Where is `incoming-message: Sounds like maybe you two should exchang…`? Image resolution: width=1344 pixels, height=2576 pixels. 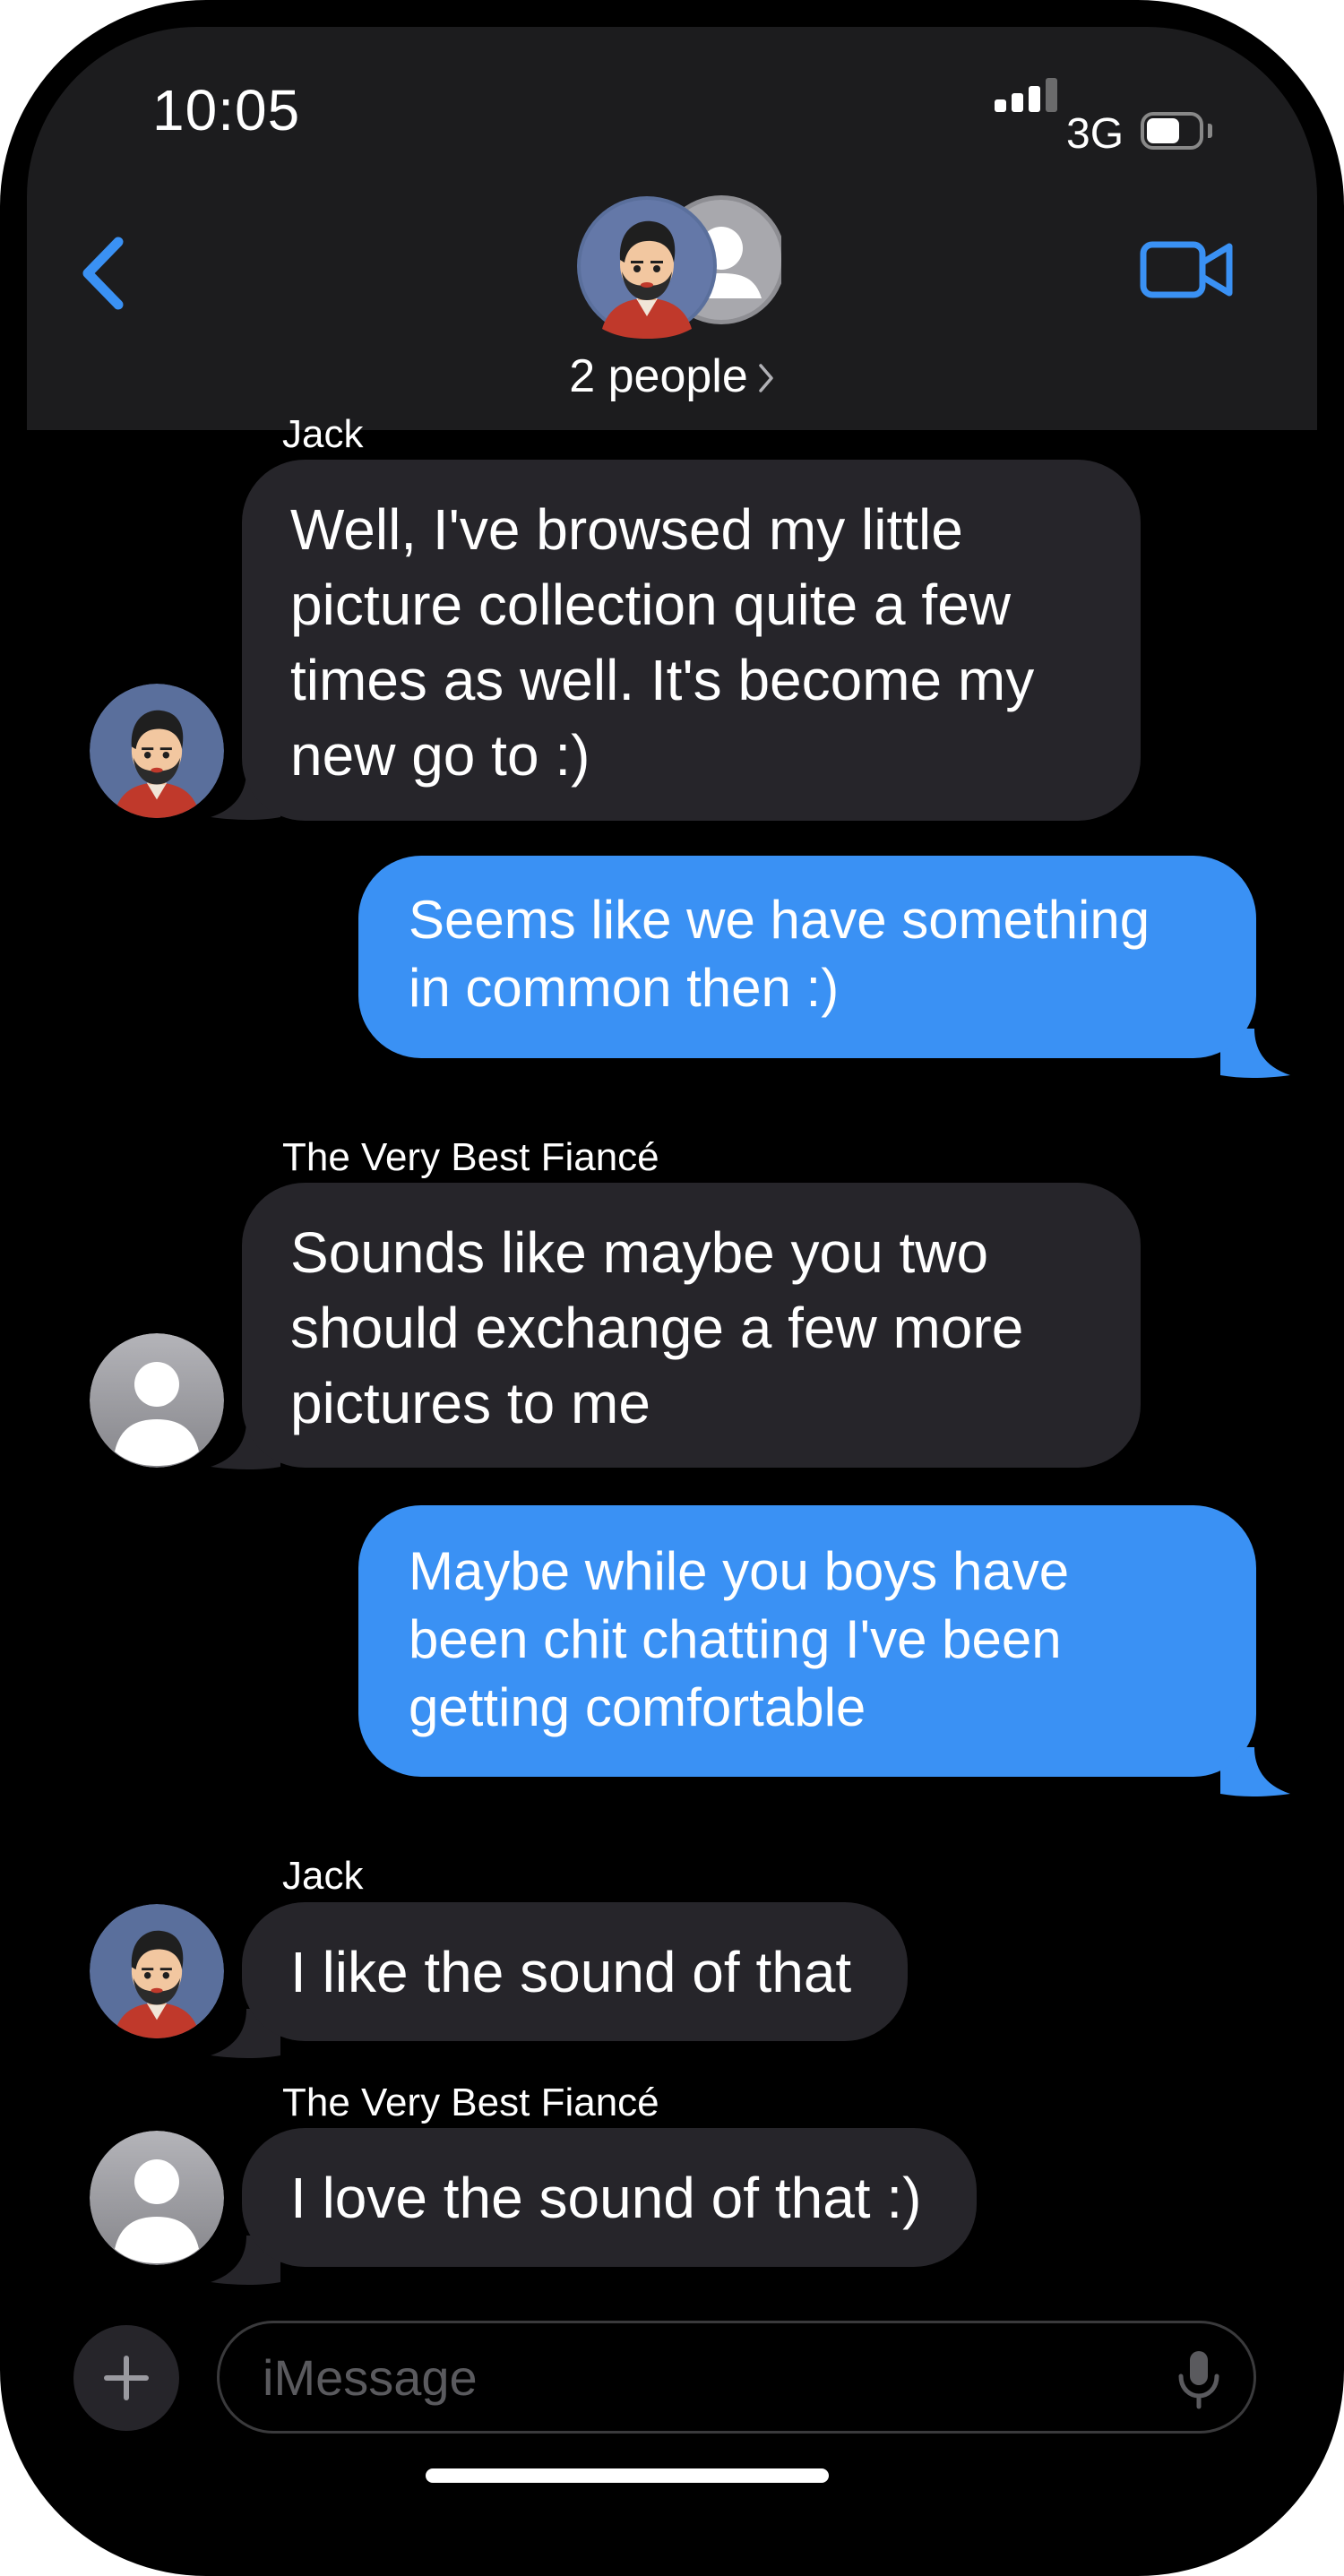
incoming-message: Sounds like maybe you two should exchang… is located at coordinates (691, 1326).